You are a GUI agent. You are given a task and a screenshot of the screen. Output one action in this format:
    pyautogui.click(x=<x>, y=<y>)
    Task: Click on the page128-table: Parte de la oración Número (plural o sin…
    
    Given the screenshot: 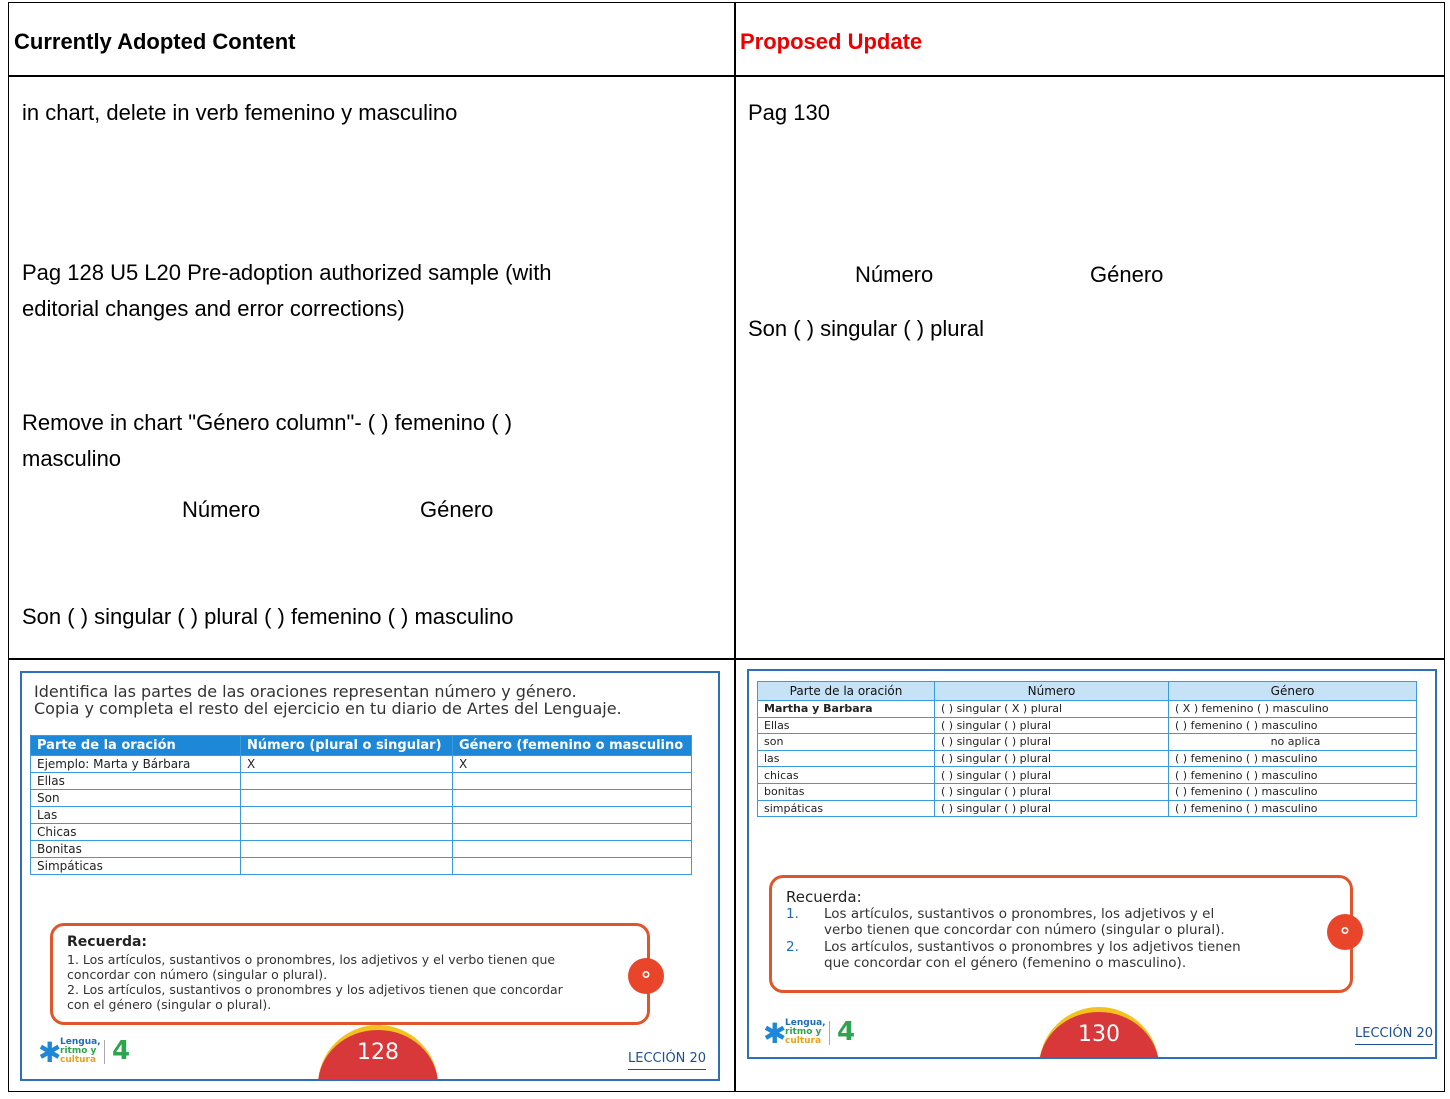 What is the action you would take?
    pyautogui.click(x=361, y=805)
    